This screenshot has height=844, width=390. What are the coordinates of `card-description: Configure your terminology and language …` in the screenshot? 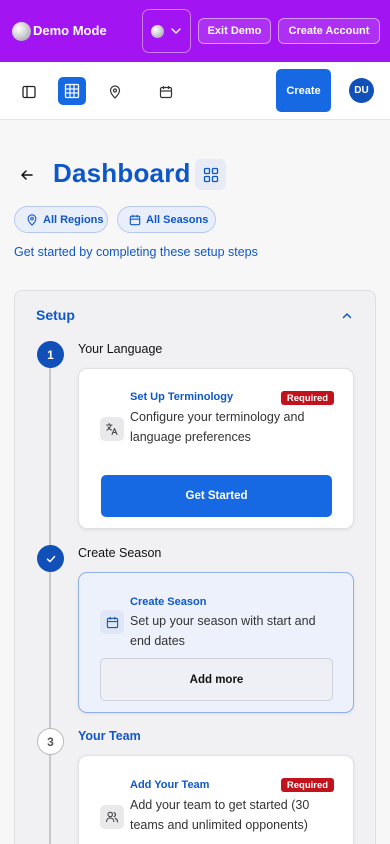 It's located at (217, 427).